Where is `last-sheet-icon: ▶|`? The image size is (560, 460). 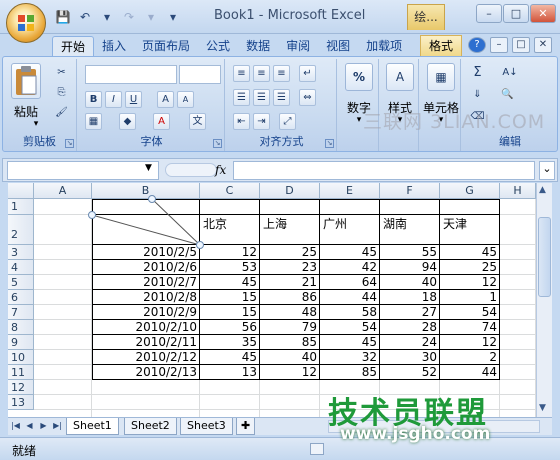
last-sheet-icon: ▶| is located at coordinates (57, 426).